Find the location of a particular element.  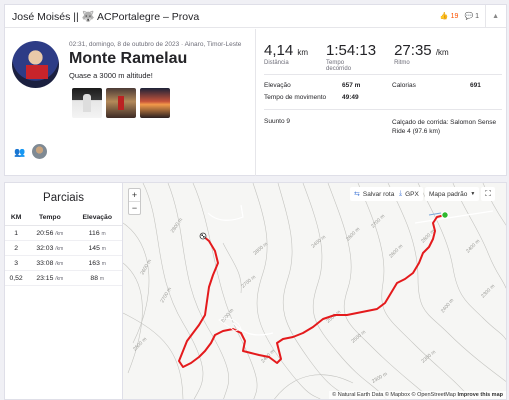

comment-count: 1 is located at coordinates (477, 16).